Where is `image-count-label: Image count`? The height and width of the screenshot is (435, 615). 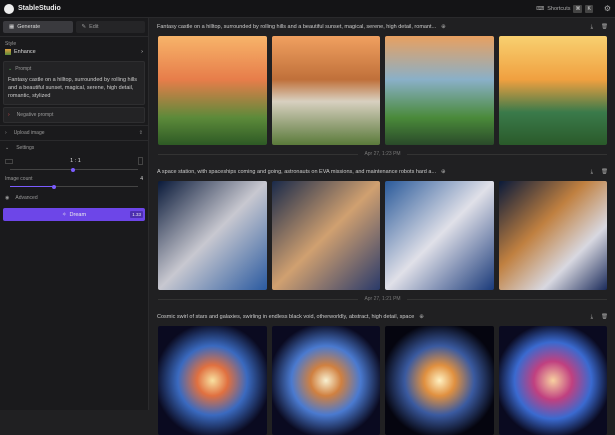 image-count-label: Image count is located at coordinates (19, 179).